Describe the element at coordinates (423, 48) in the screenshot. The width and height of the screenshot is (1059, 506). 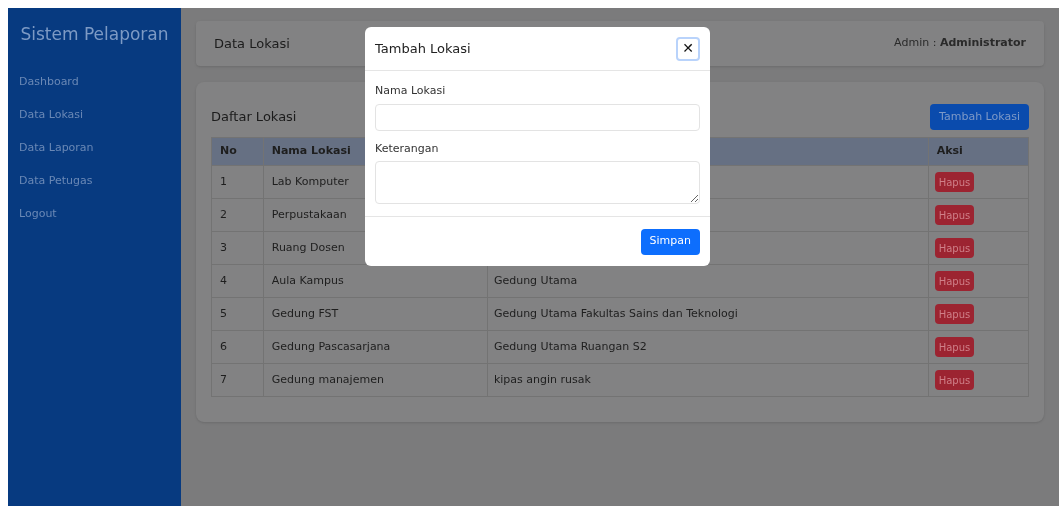
I see `modal-title: Tambah Lokasi` at that location.